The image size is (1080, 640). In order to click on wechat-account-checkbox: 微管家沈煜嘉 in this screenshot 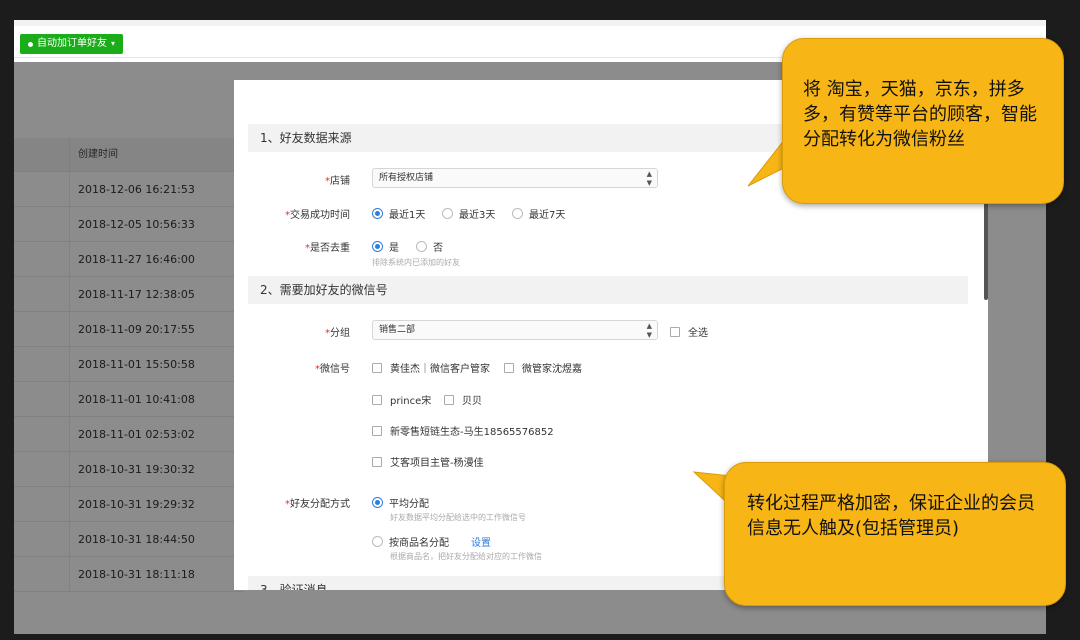, I will do `click(543, 367)`.